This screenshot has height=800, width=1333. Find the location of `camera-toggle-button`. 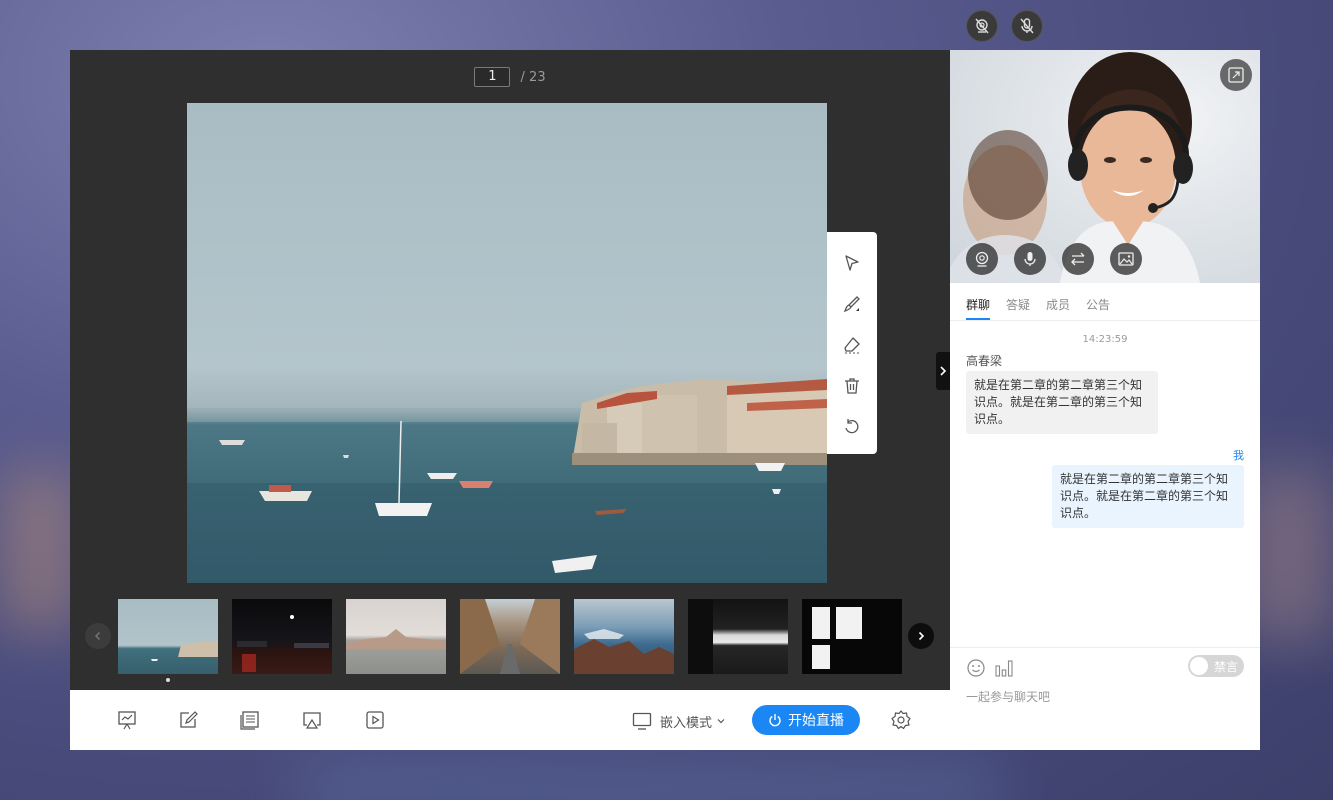

camera-toggle-button is located at coordinates (982, 259).